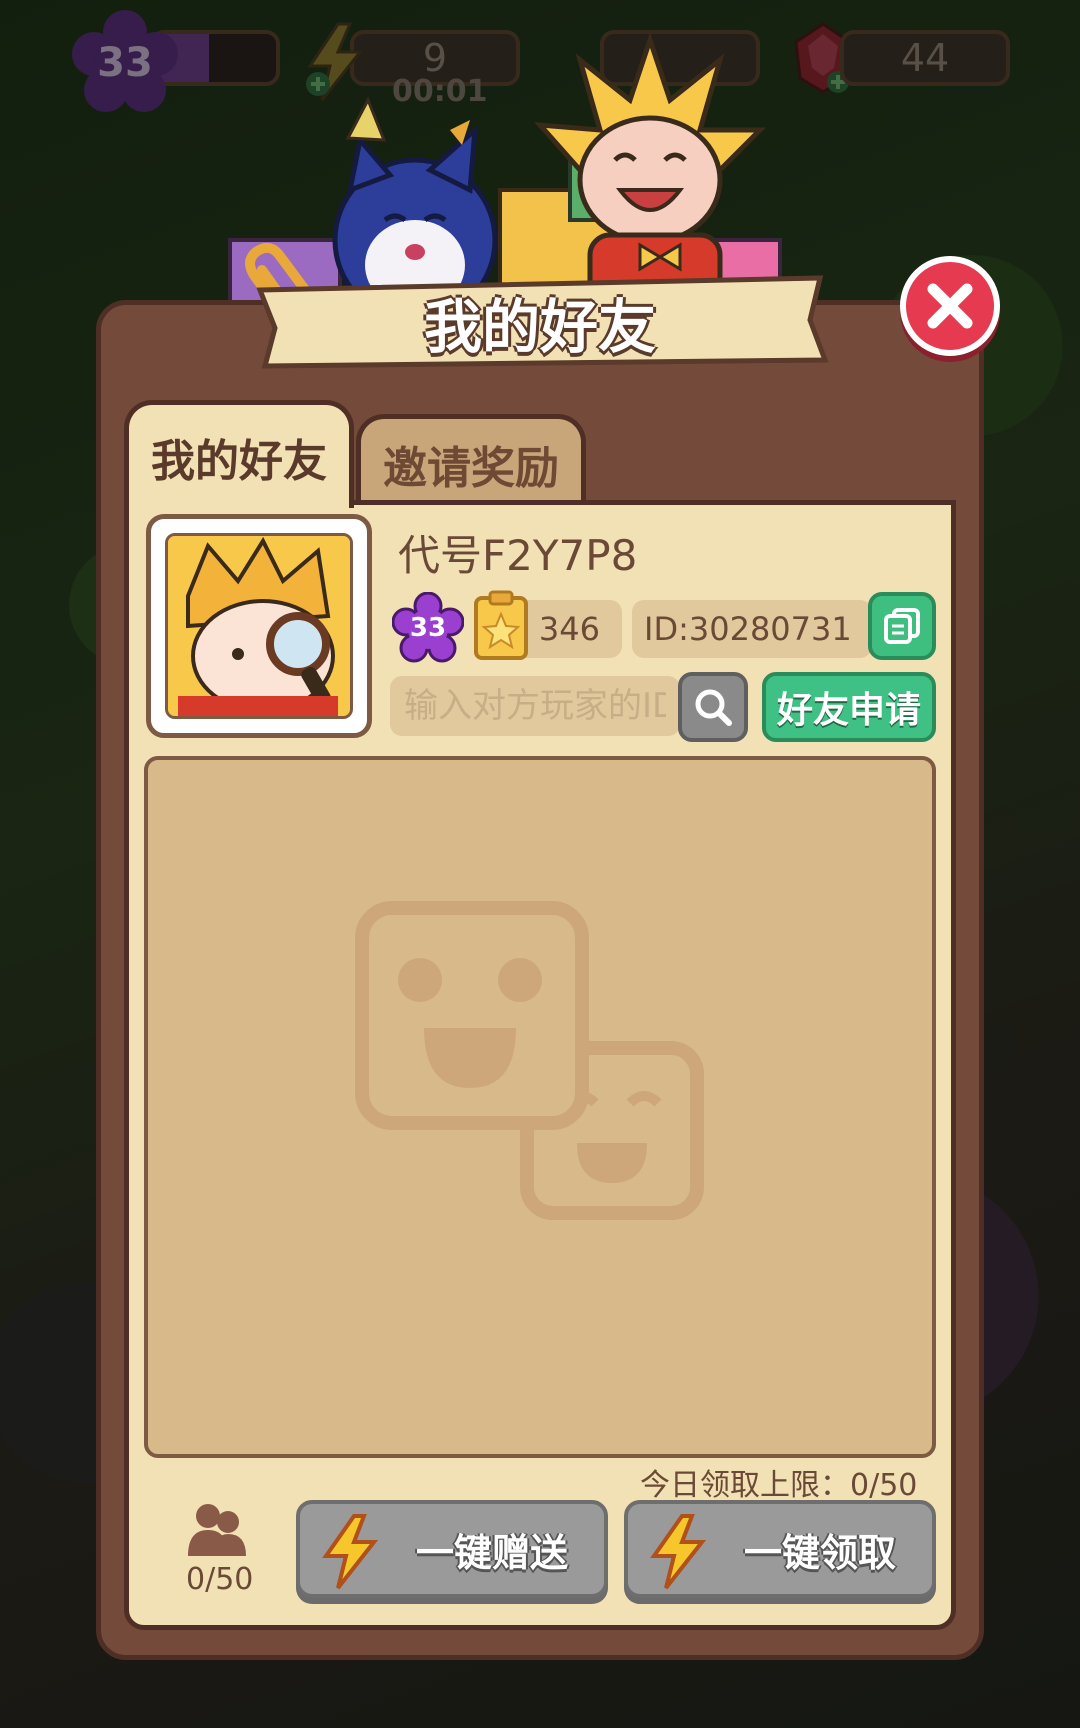  I want to click on dialog-title: 我的好友, so click(539, 327).